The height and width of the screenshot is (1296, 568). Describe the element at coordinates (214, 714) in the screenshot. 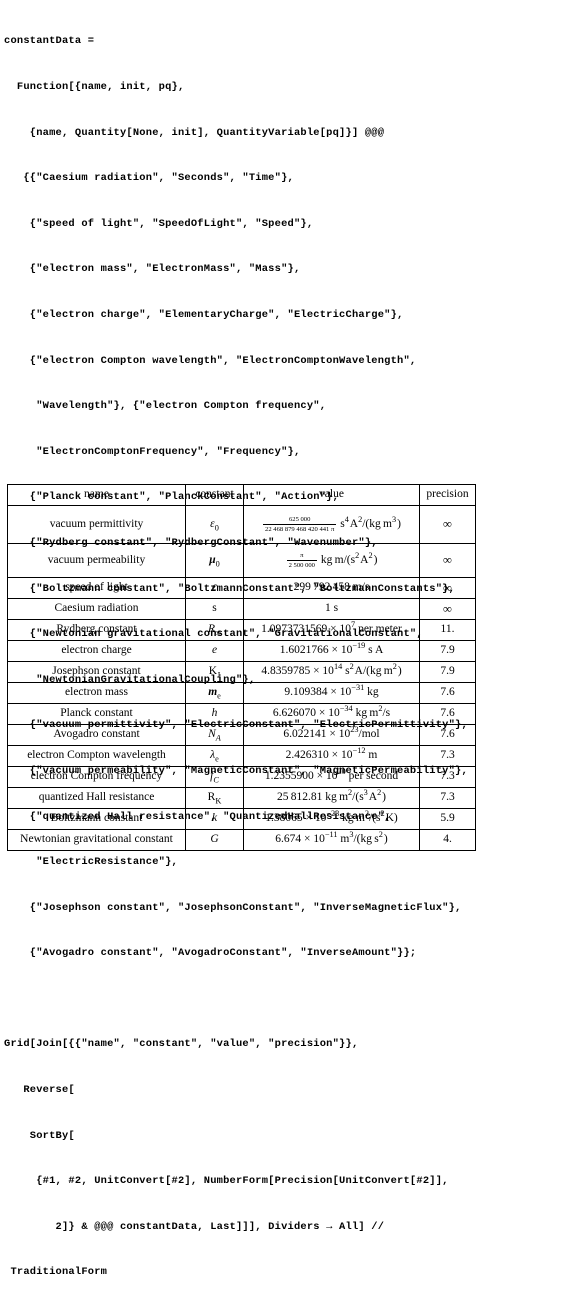

I see `row-symbol: h` at that location.